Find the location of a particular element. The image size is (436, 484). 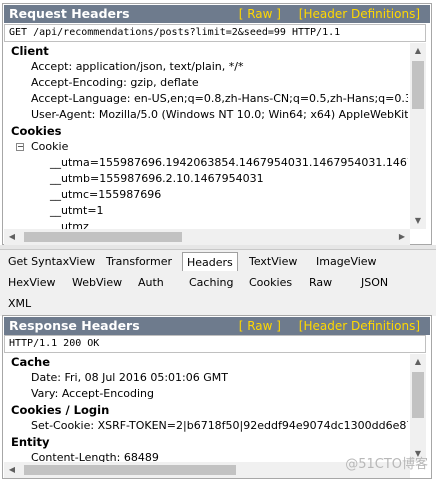

tab-cookies: Cookies is located at coordinates (270, 282).